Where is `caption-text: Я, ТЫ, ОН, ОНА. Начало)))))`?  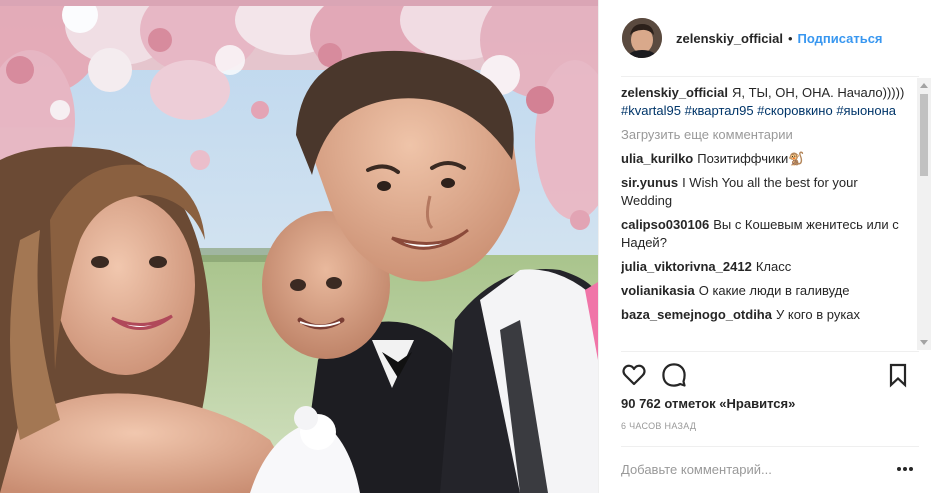
caption-text: Я, ТЫ, ОН, ОНА. Начало))))) is located at coordinates (818, 92).